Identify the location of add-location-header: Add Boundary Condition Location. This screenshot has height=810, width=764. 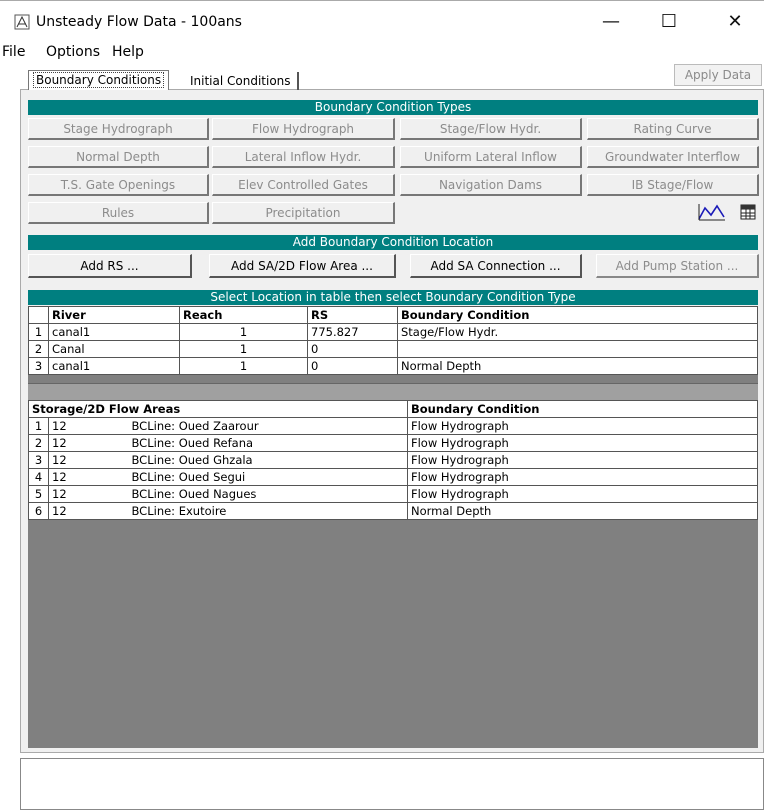
(393, 242).